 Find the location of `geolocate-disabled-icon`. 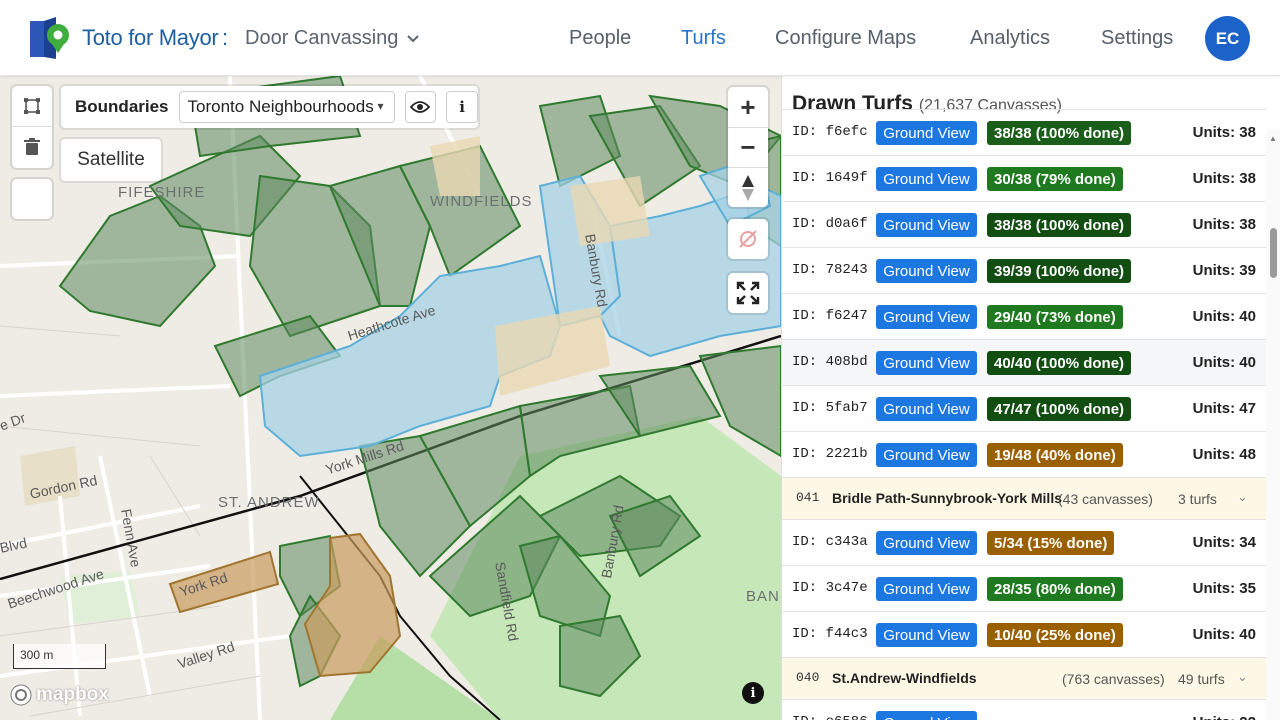

geolocate-disabled-icon is located at coordinates (748, 239).